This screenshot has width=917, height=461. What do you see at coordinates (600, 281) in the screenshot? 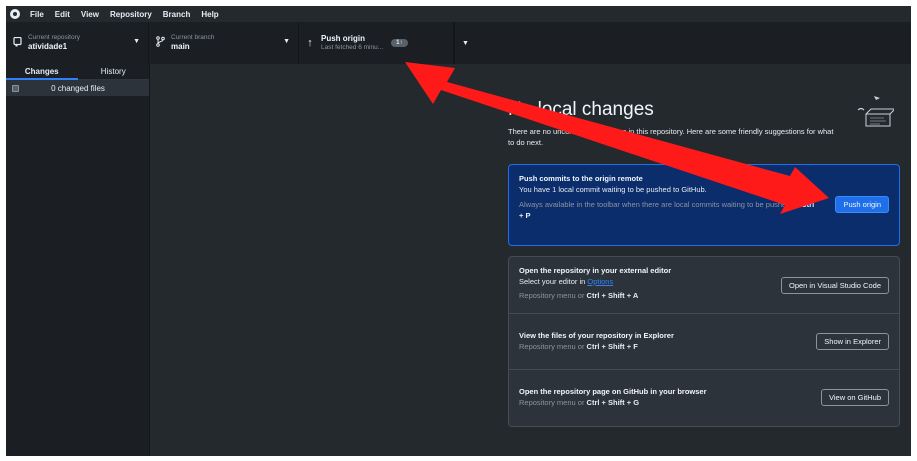
I see `options-link: Options` at bounding box center [600, 281].